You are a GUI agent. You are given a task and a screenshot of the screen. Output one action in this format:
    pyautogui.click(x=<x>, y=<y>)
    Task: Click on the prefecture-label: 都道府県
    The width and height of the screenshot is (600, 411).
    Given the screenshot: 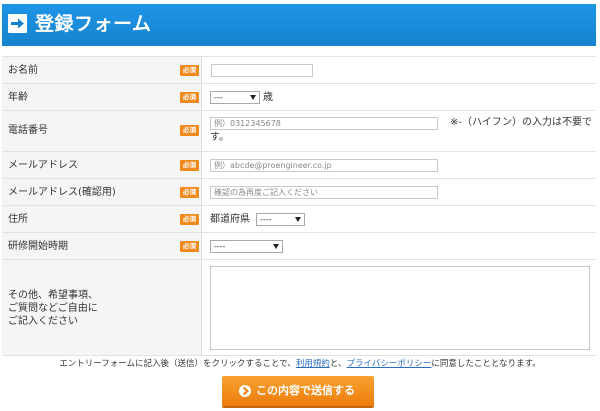 What is the action you would take?
    pyautogui.click(x=230, y=219)
    